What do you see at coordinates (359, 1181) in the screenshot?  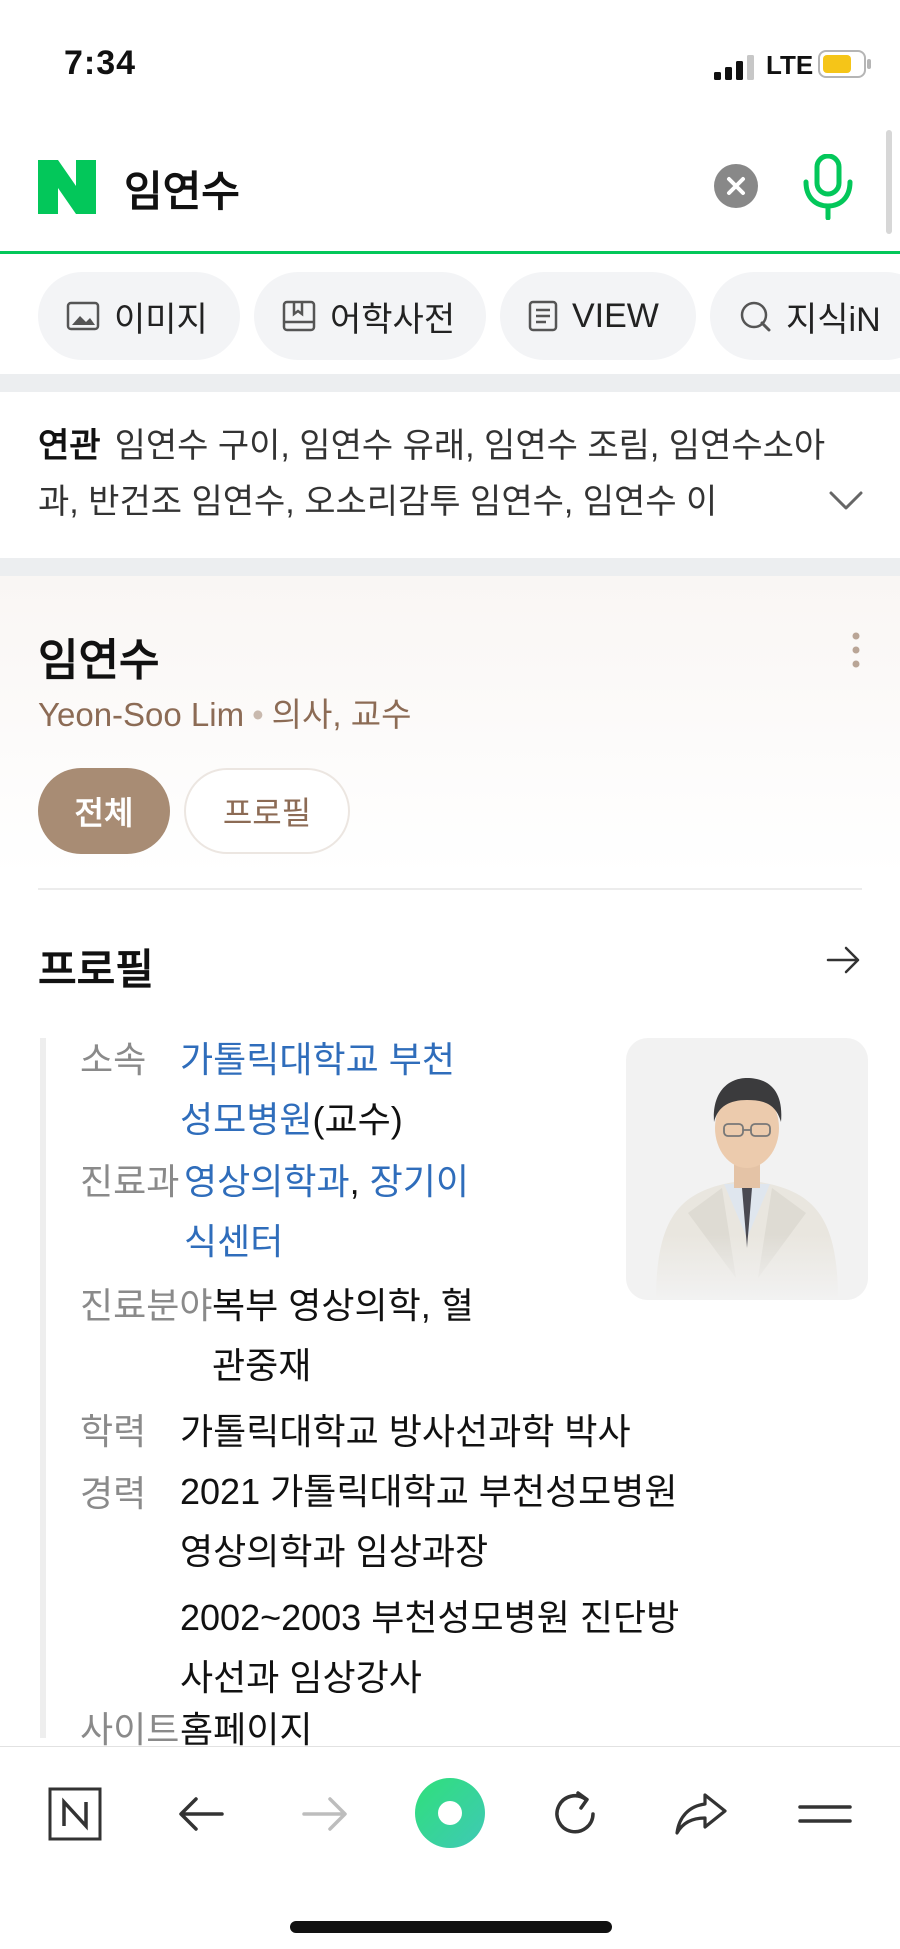 I see `department-comma: ,` at bounding box center [359, 1181].